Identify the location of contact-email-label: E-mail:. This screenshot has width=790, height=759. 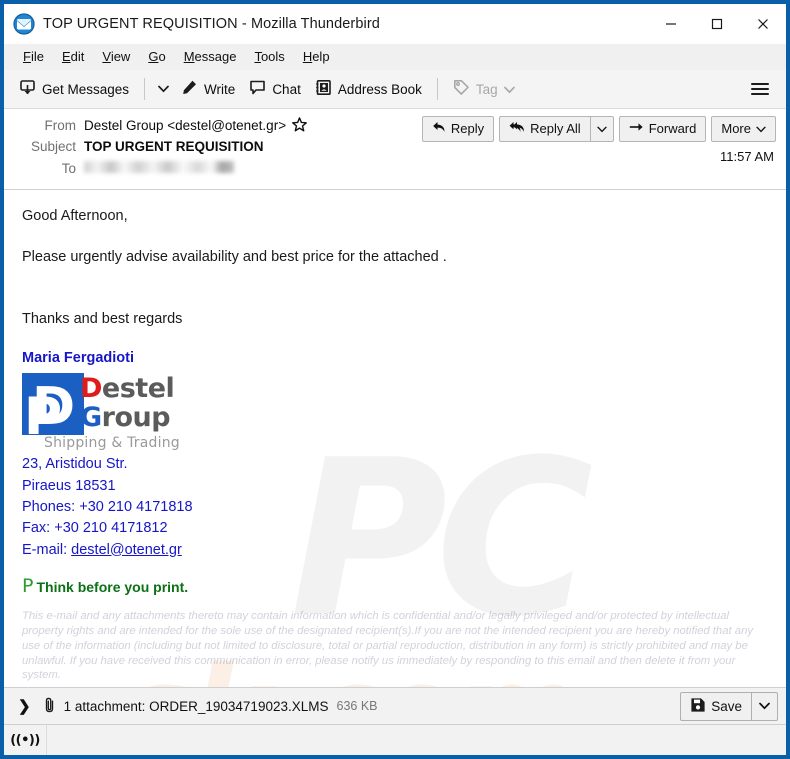
(47, 549).